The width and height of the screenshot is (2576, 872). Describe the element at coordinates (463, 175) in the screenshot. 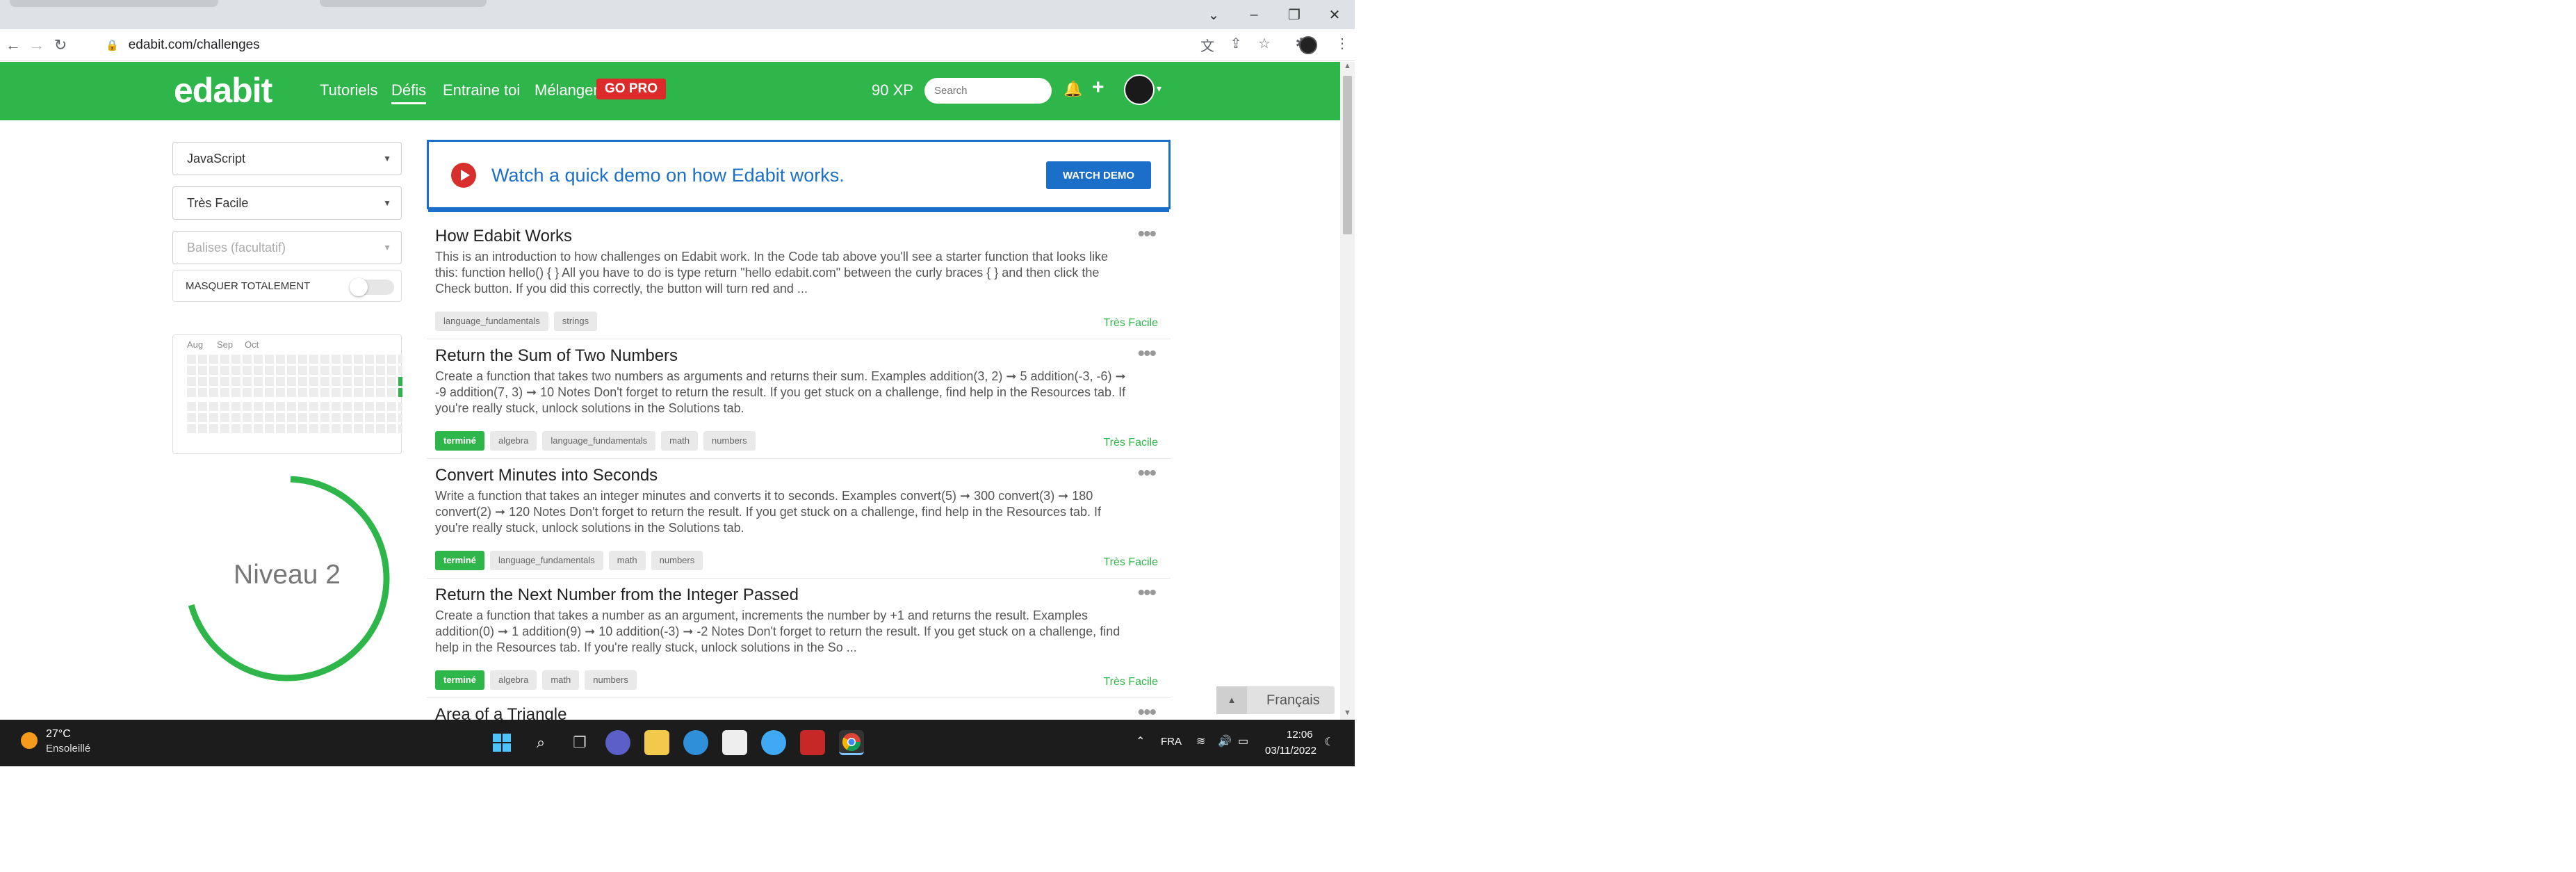

I see `play-icon` at that location.